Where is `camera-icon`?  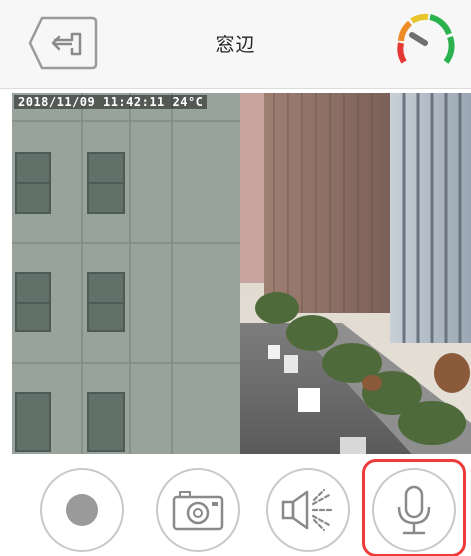
camera-icon is located at coordinates (198, 511).